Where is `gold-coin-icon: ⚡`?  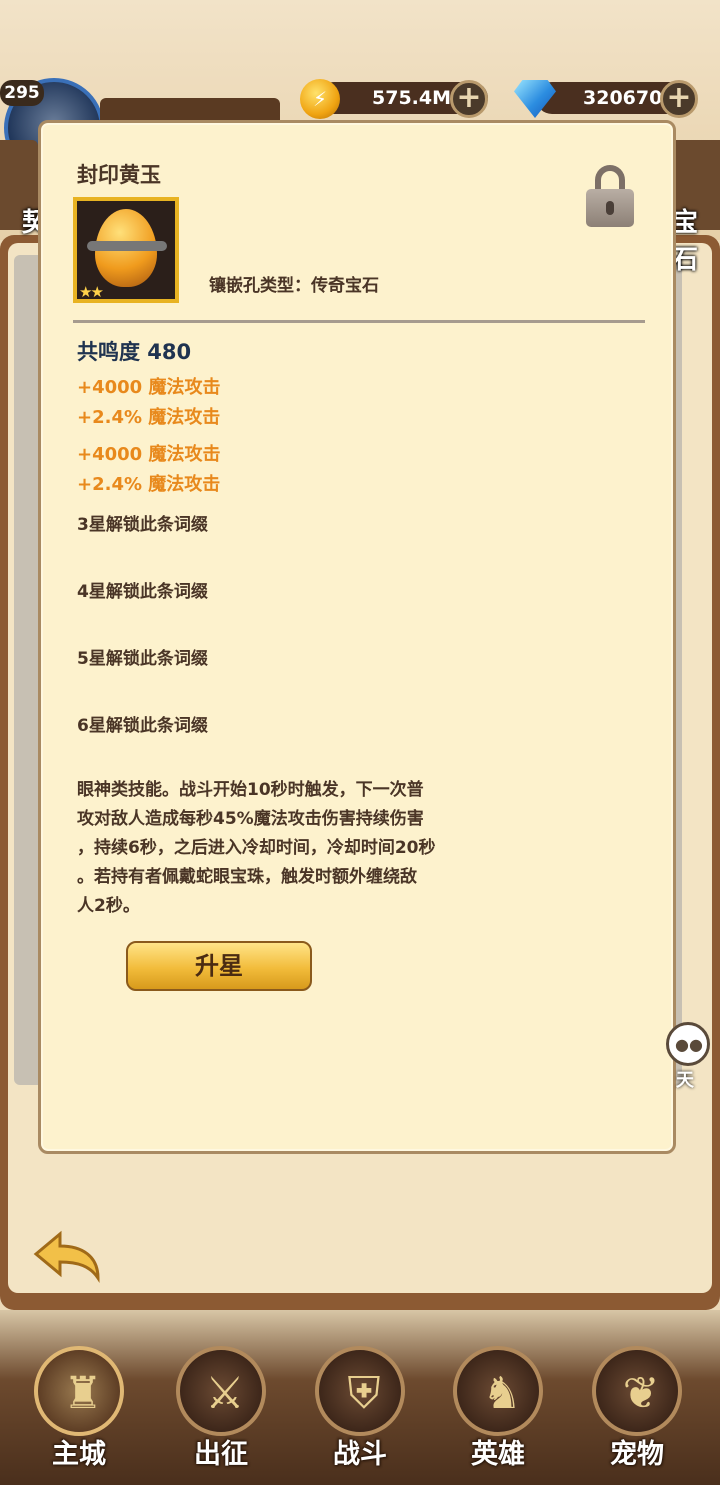
gold-coin-icon: ⚡ is located at coordinates (320, 99).